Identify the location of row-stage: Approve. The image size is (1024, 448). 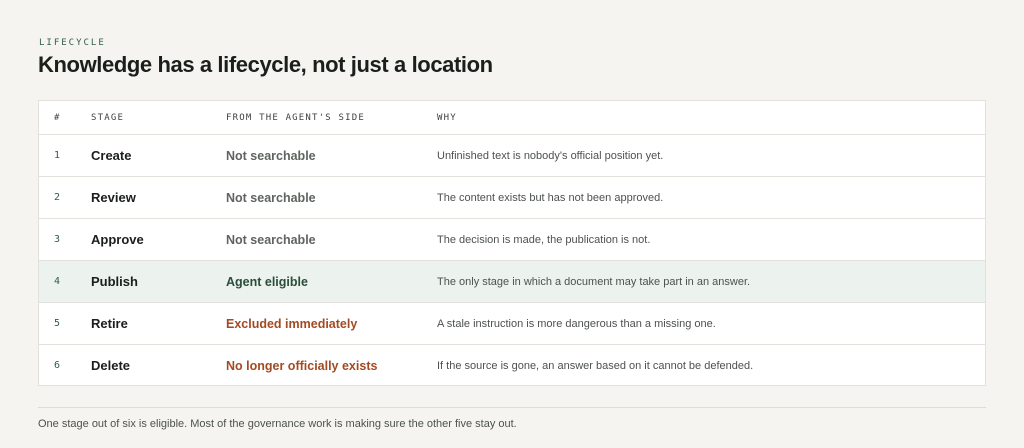
(117, 239).